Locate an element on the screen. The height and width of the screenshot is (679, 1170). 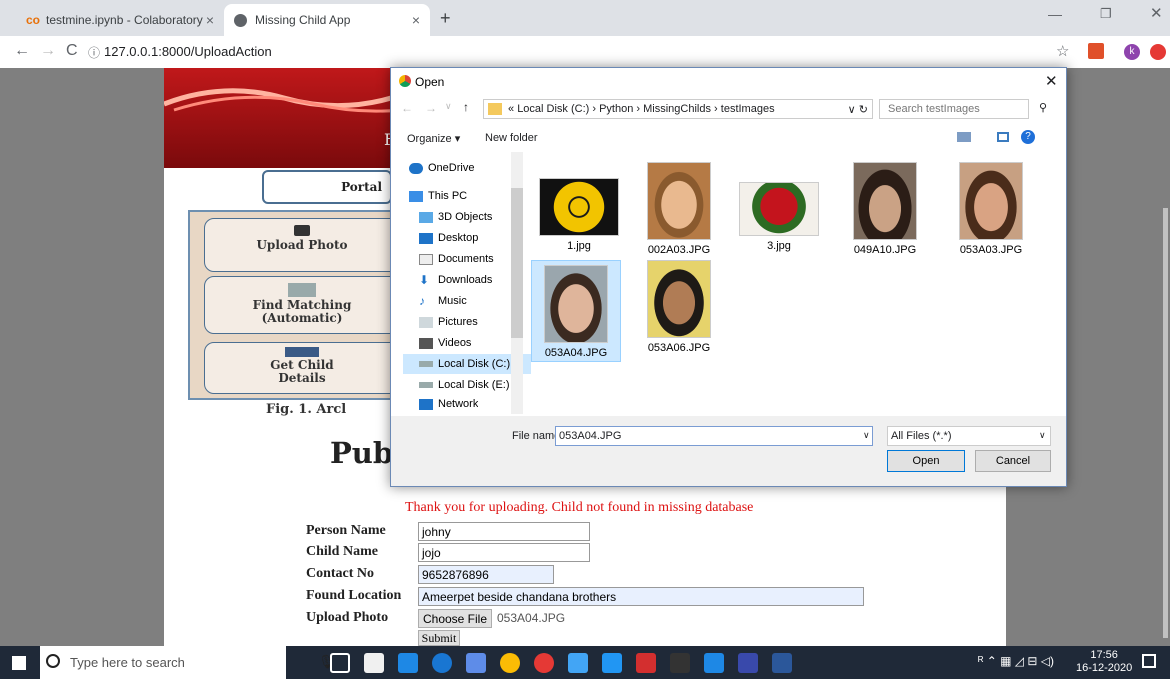
file-item: 3.jpg is located at coordinates (779, 207).